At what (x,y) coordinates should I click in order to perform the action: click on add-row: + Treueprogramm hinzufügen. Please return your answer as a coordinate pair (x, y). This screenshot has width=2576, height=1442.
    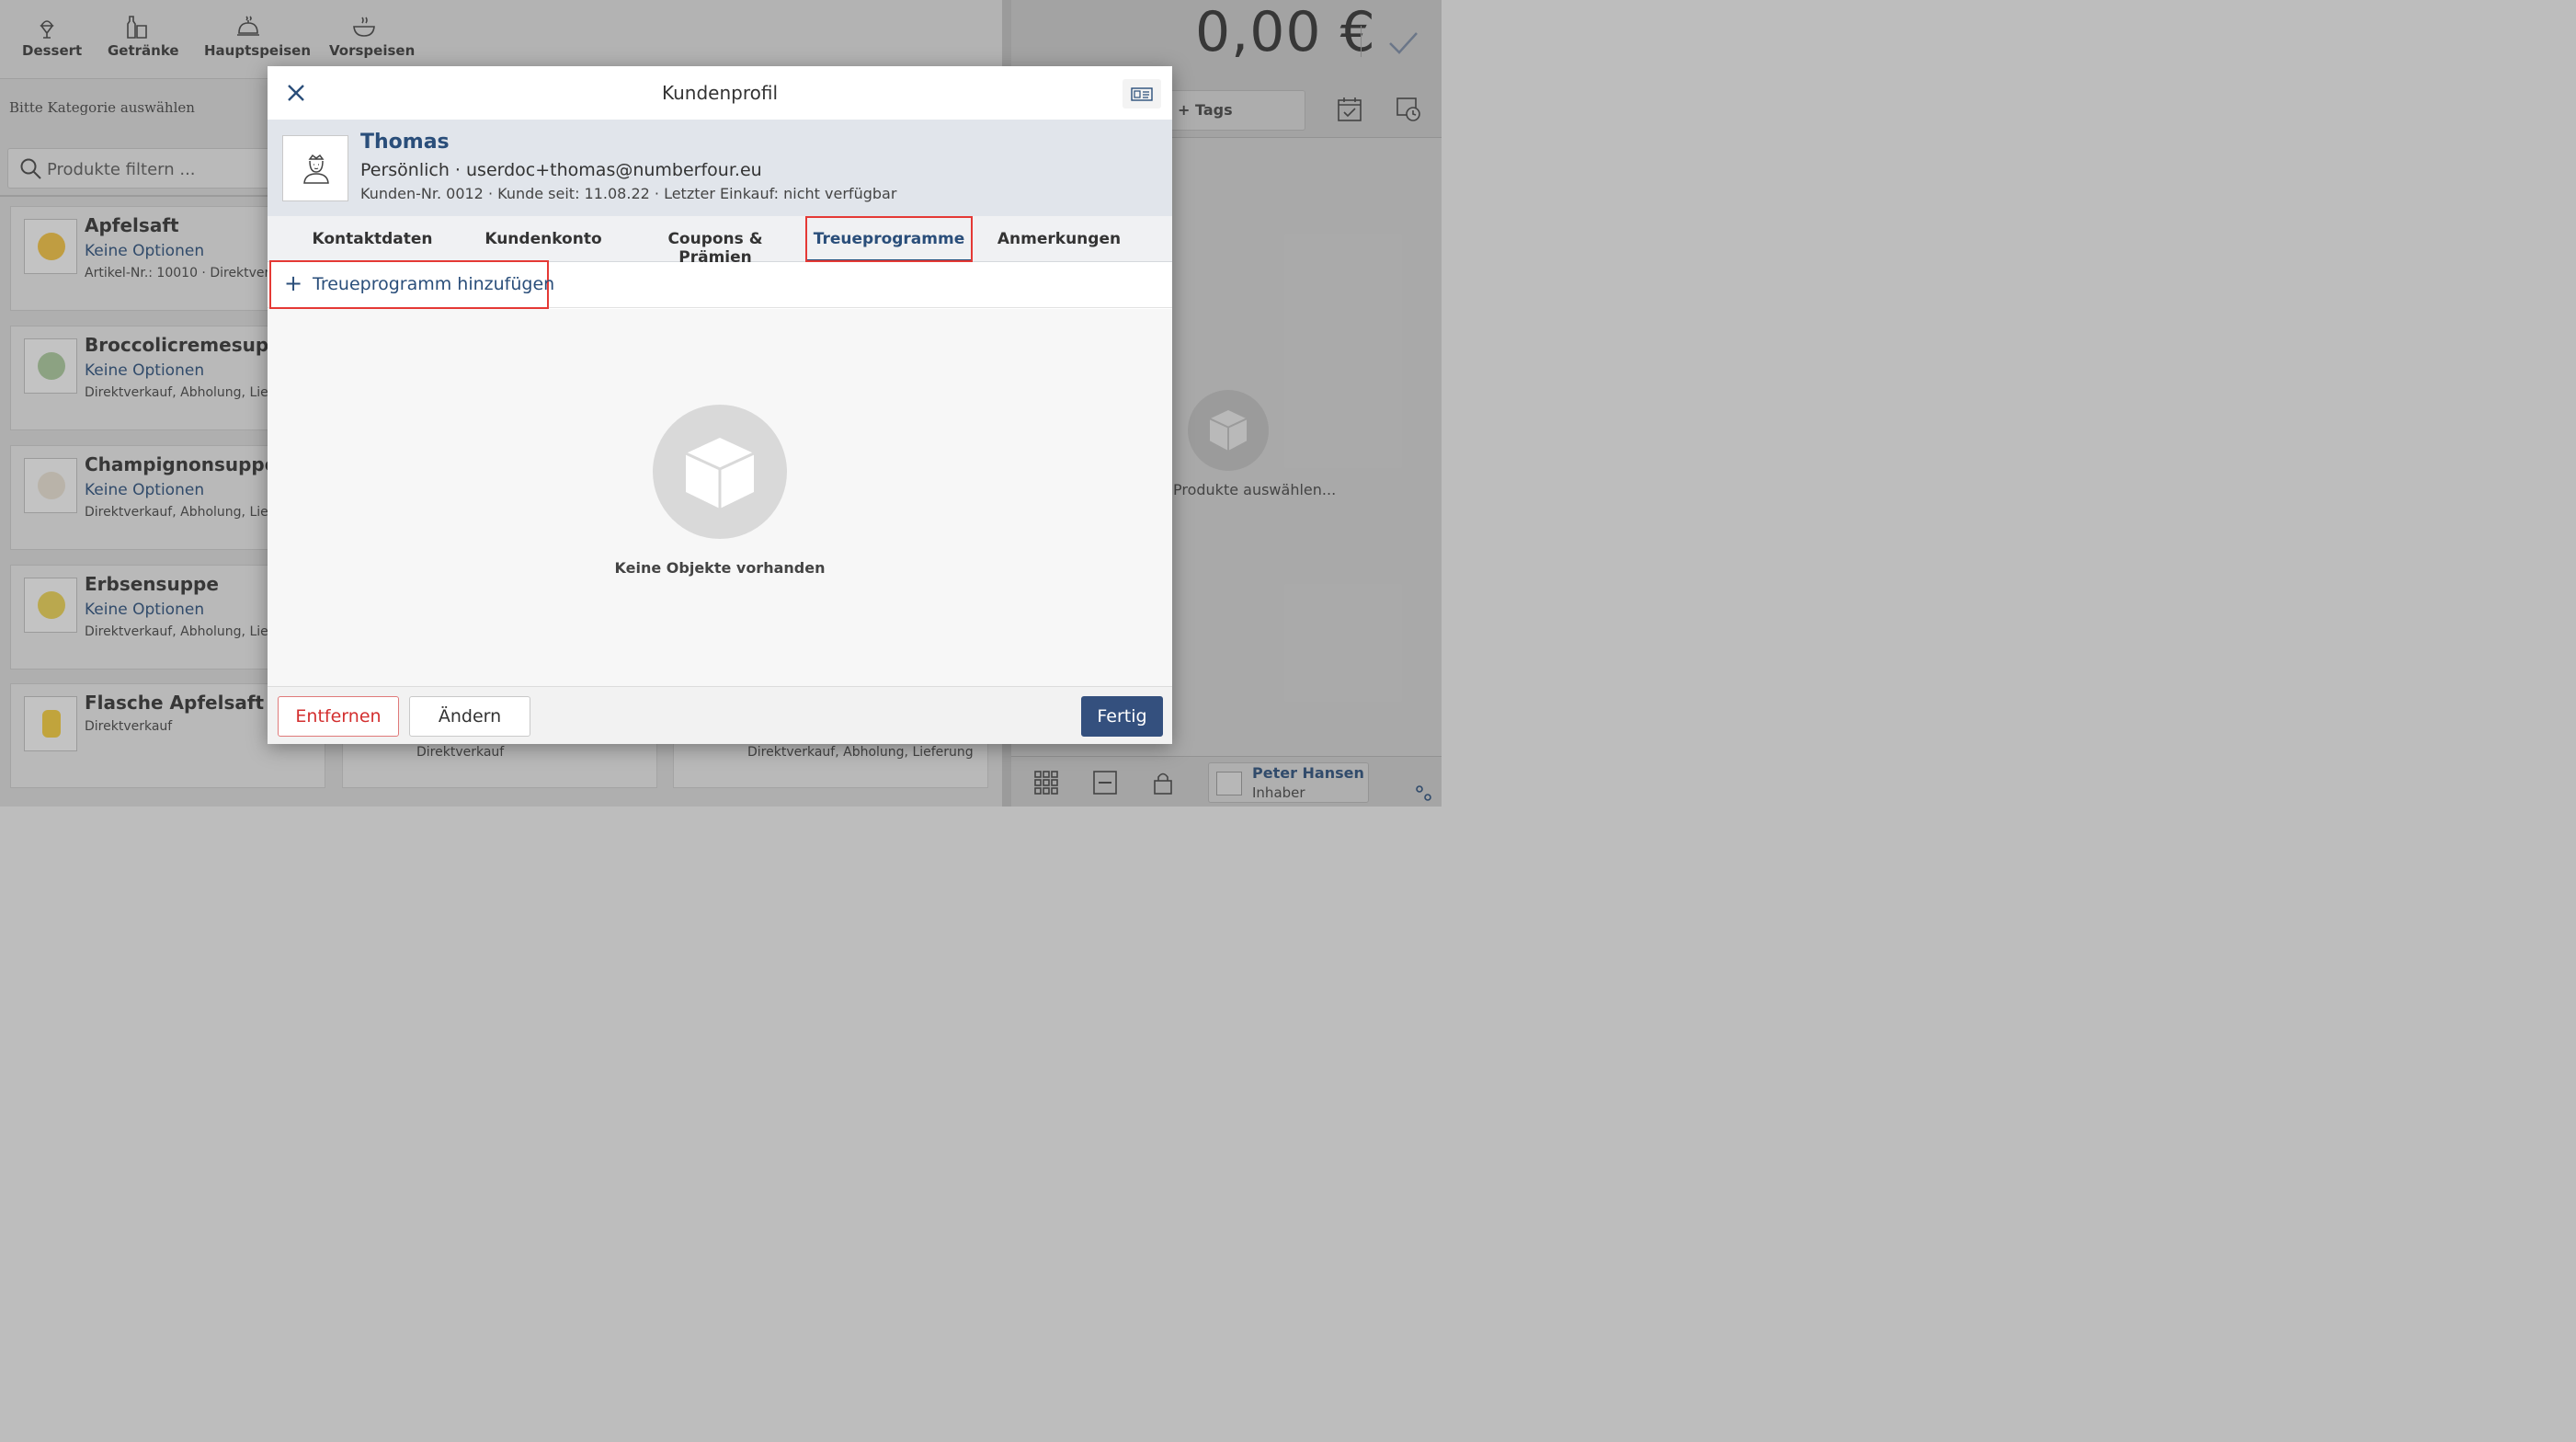
    Looking at the image, I should click on (720, 284).